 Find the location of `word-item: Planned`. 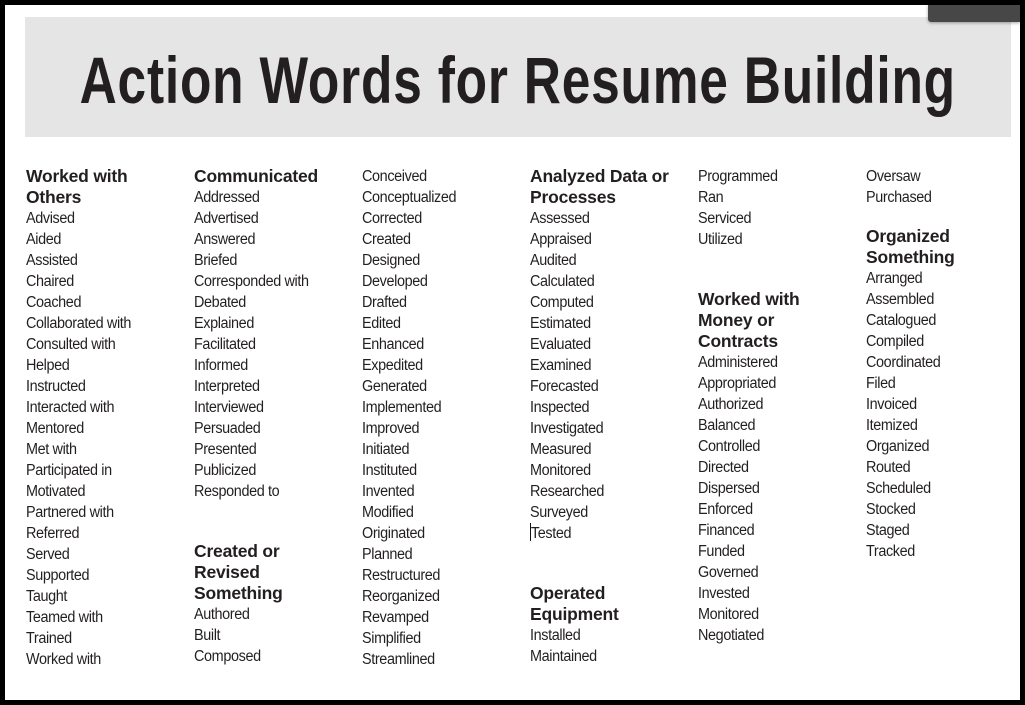

word-item: Planned is located at coordinates (387, 554).